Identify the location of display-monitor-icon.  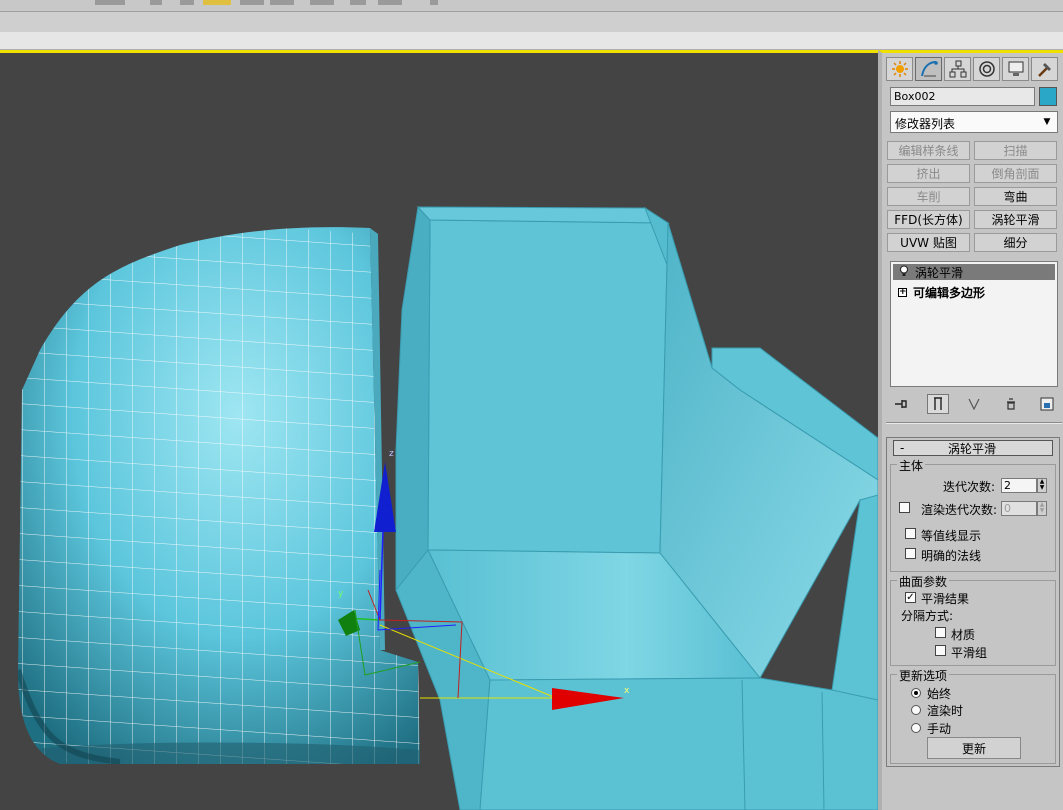
(1015, 68).